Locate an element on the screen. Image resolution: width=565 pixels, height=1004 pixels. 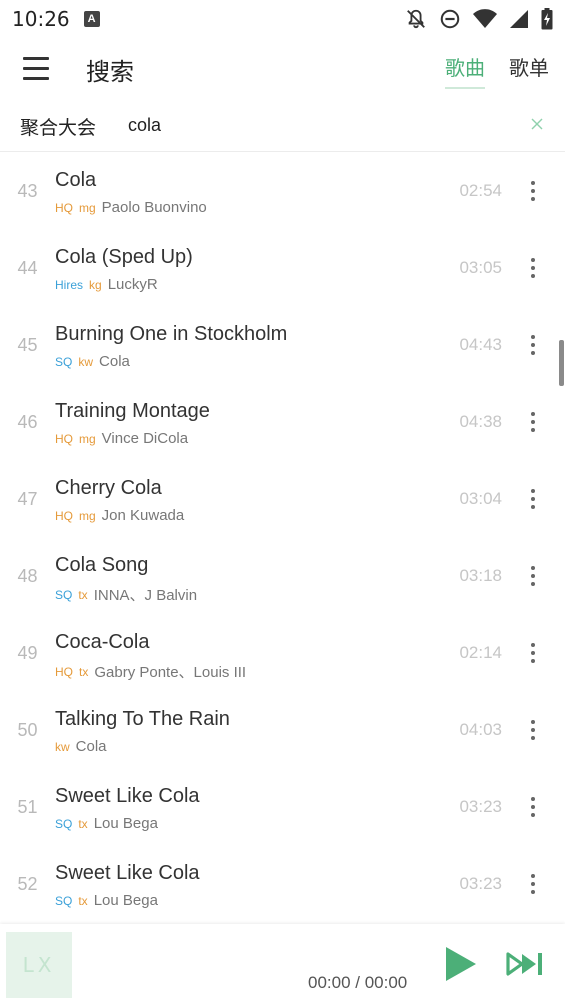
song-title: Coca-Cola is located at coordinates (102, 642).